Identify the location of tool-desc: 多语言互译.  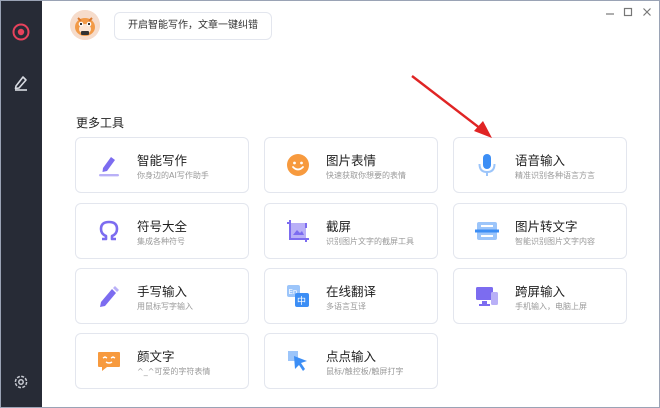
(346, 306).